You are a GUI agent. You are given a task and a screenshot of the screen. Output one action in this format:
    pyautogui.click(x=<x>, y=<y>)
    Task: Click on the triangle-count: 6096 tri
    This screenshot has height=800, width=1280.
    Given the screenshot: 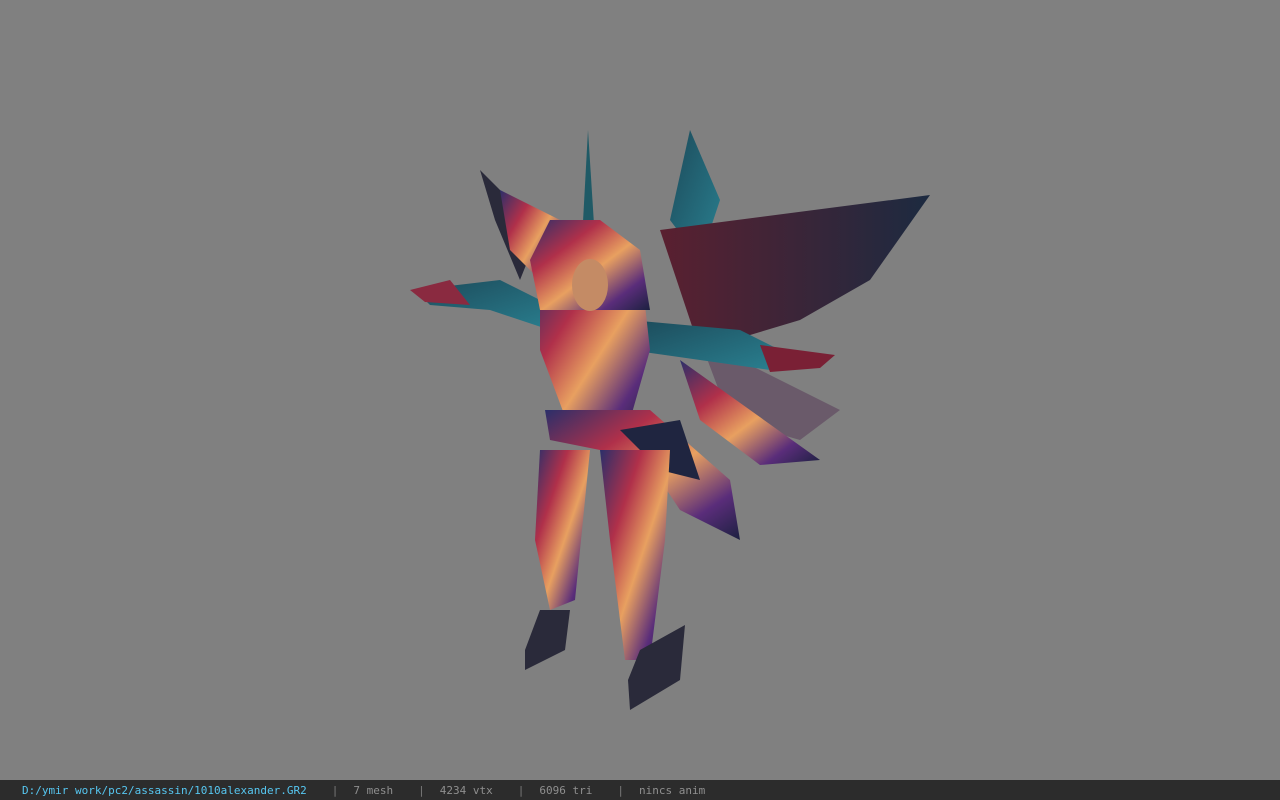 What is the action you would take?
    pyautogui.click(x=566, y=790)
    